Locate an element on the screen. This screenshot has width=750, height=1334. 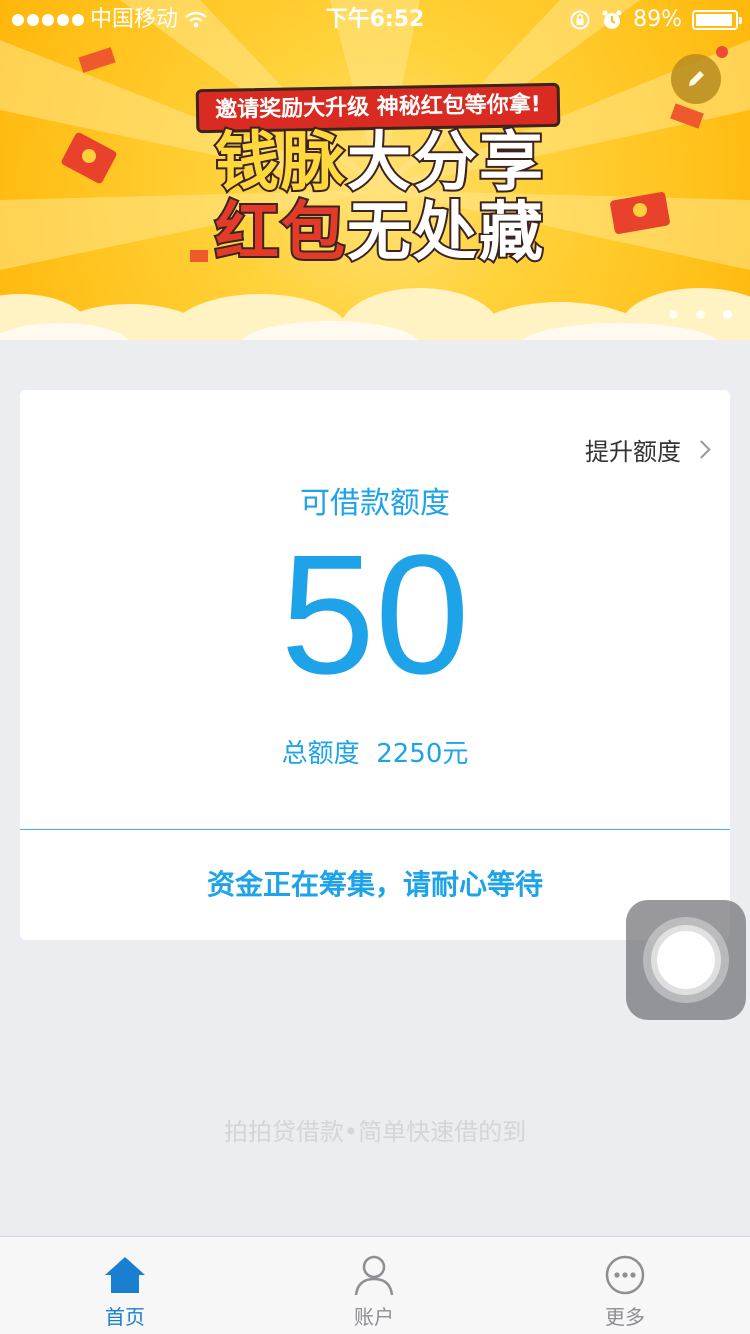
footer-slogan: 拍拍贷借款•简单快速借的到 is located at coordinates (375, 1132).